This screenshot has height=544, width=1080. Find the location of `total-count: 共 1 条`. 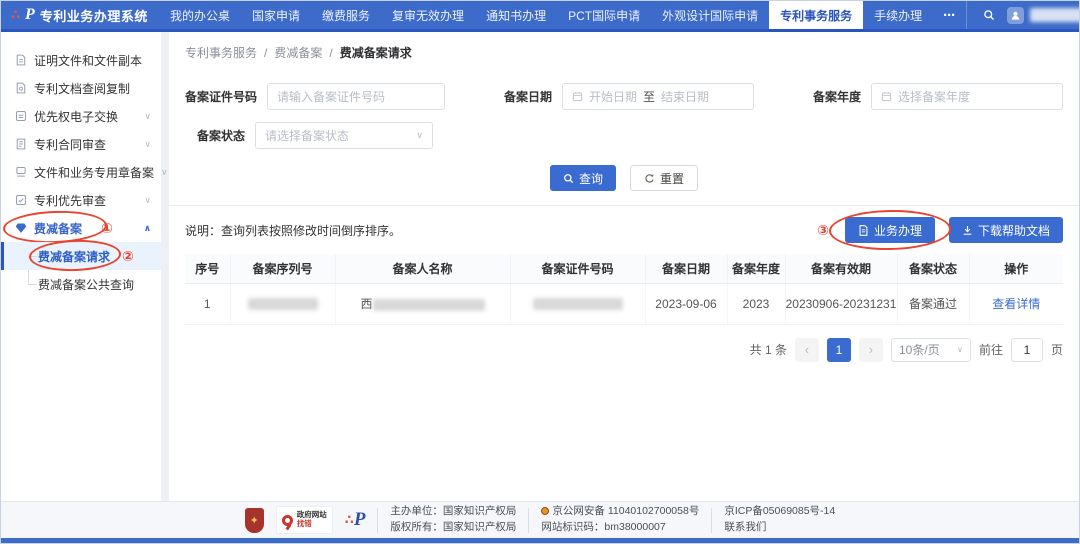

total-count: 共 1 条 is located at coordinates (768, 350).